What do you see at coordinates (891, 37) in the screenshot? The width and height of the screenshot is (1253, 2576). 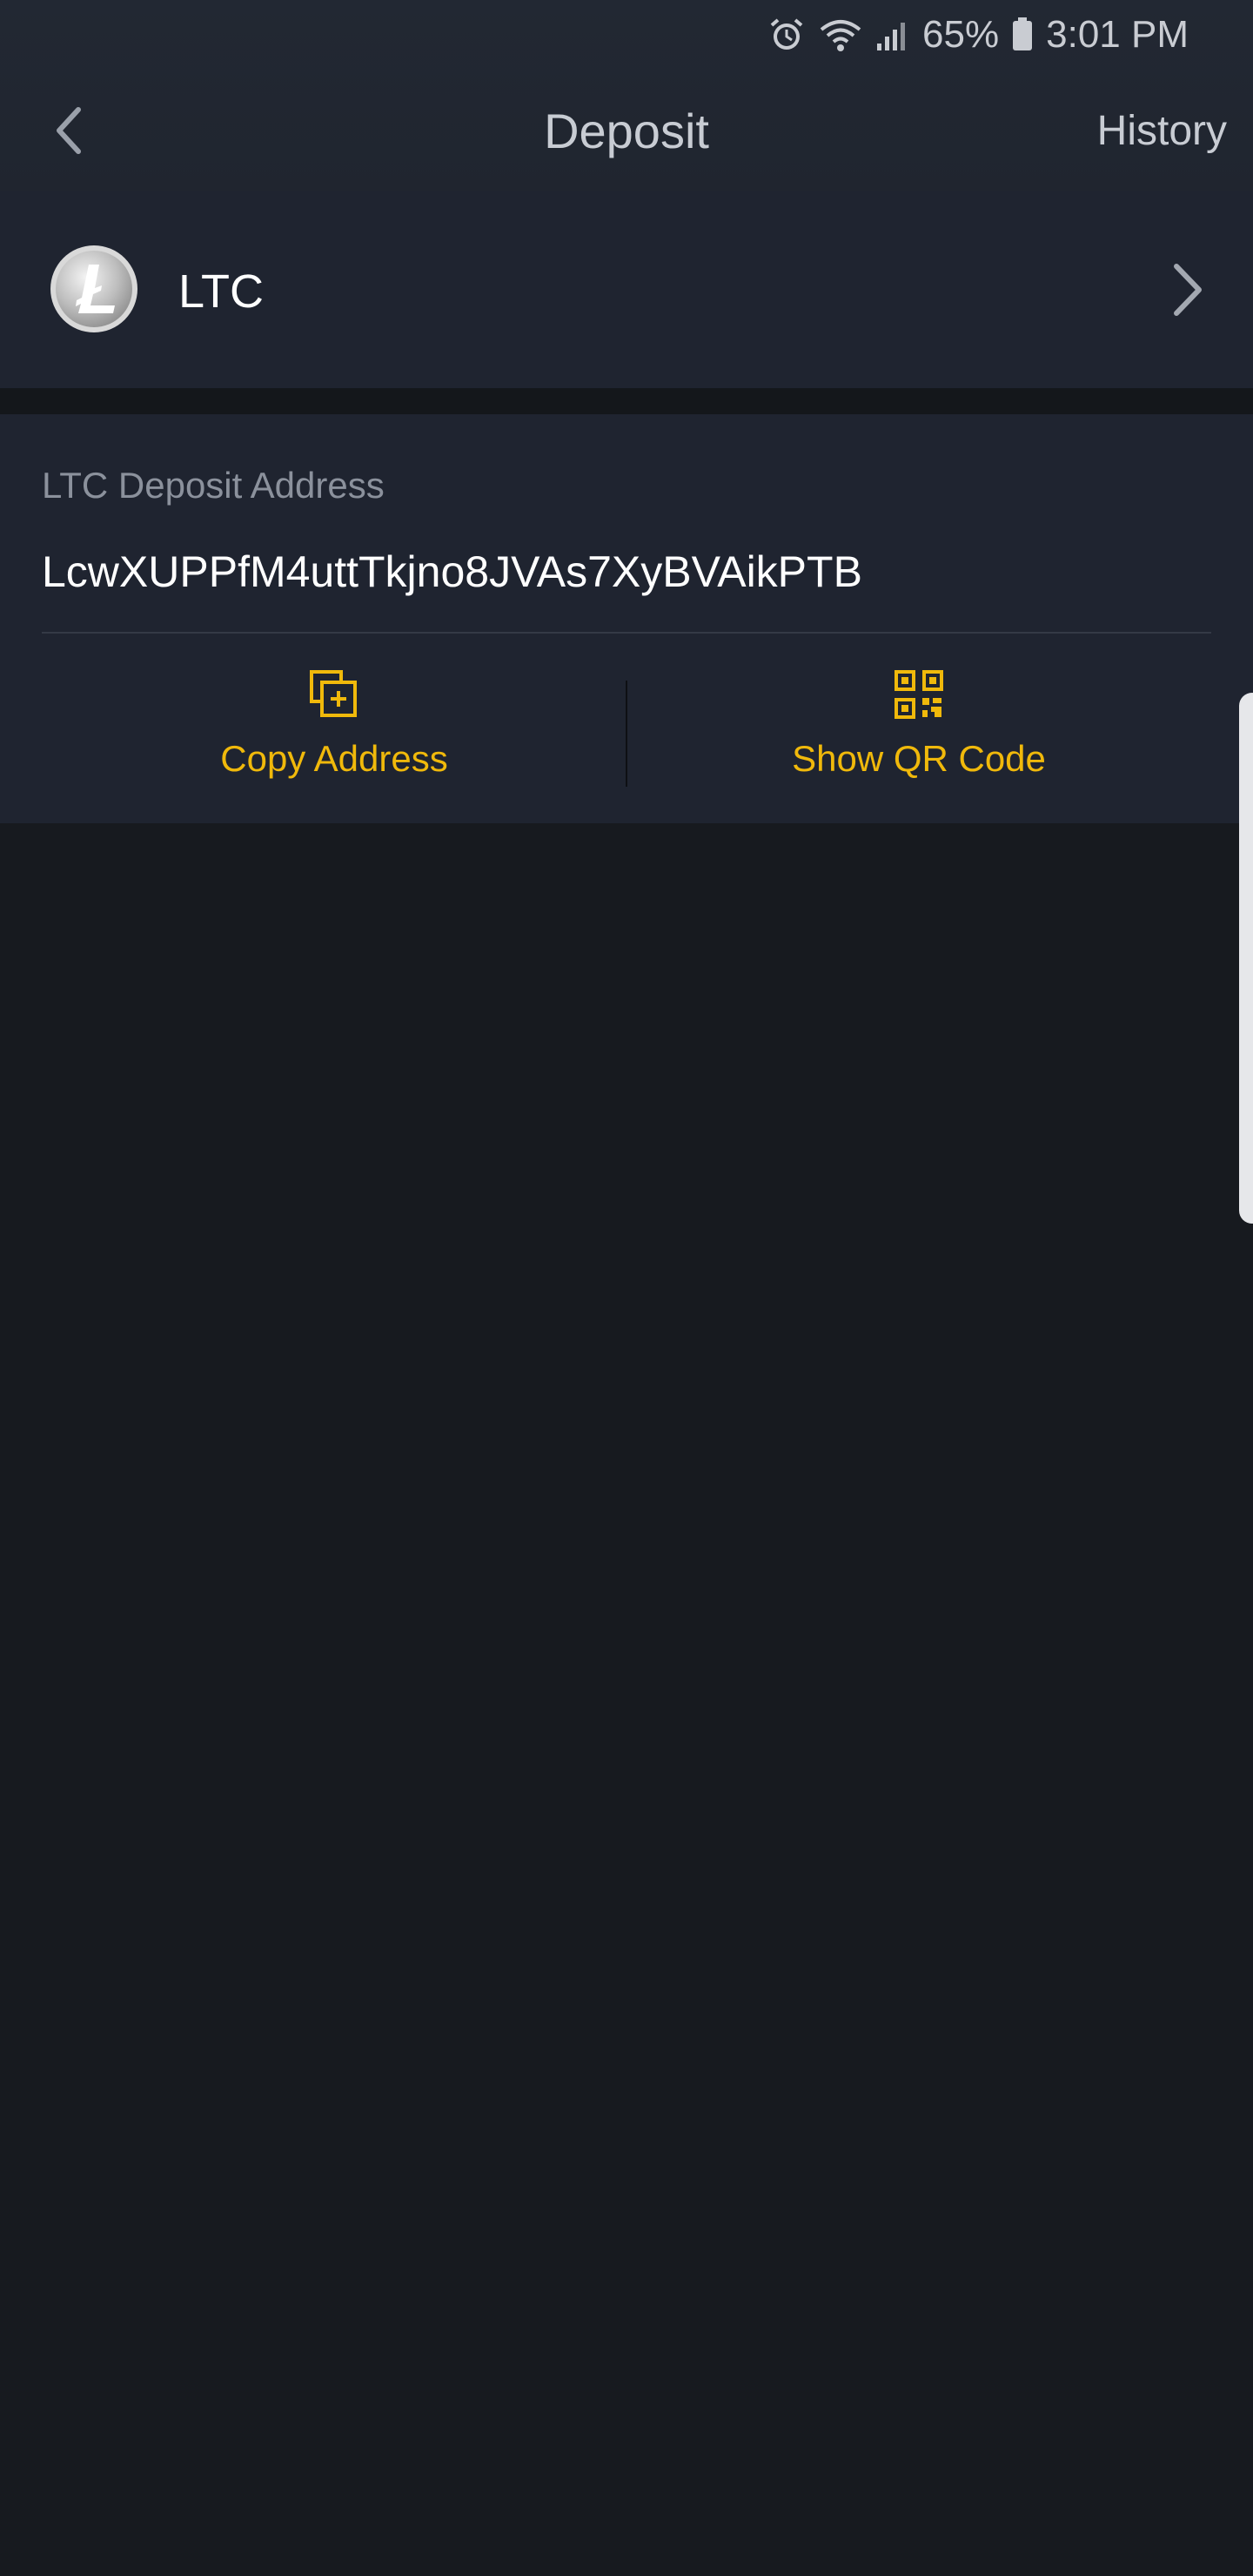 I see `signal-icon` at bounding box center [891, 37].